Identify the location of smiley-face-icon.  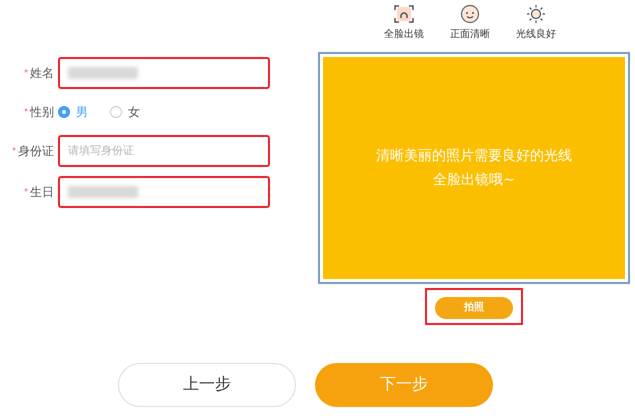
(470, 14).